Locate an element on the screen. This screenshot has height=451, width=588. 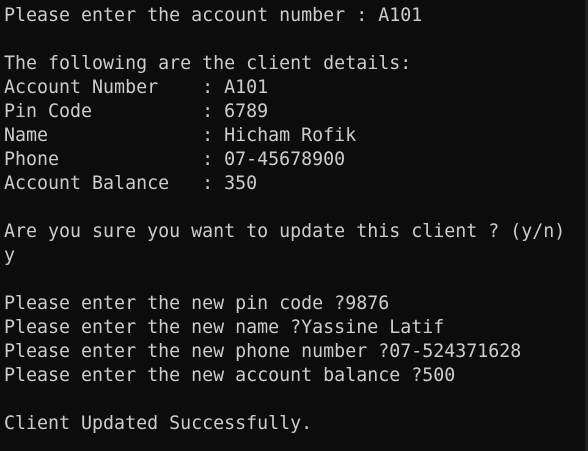
client-details-heading: The following are the client details: is located at coordinates (208, 63).